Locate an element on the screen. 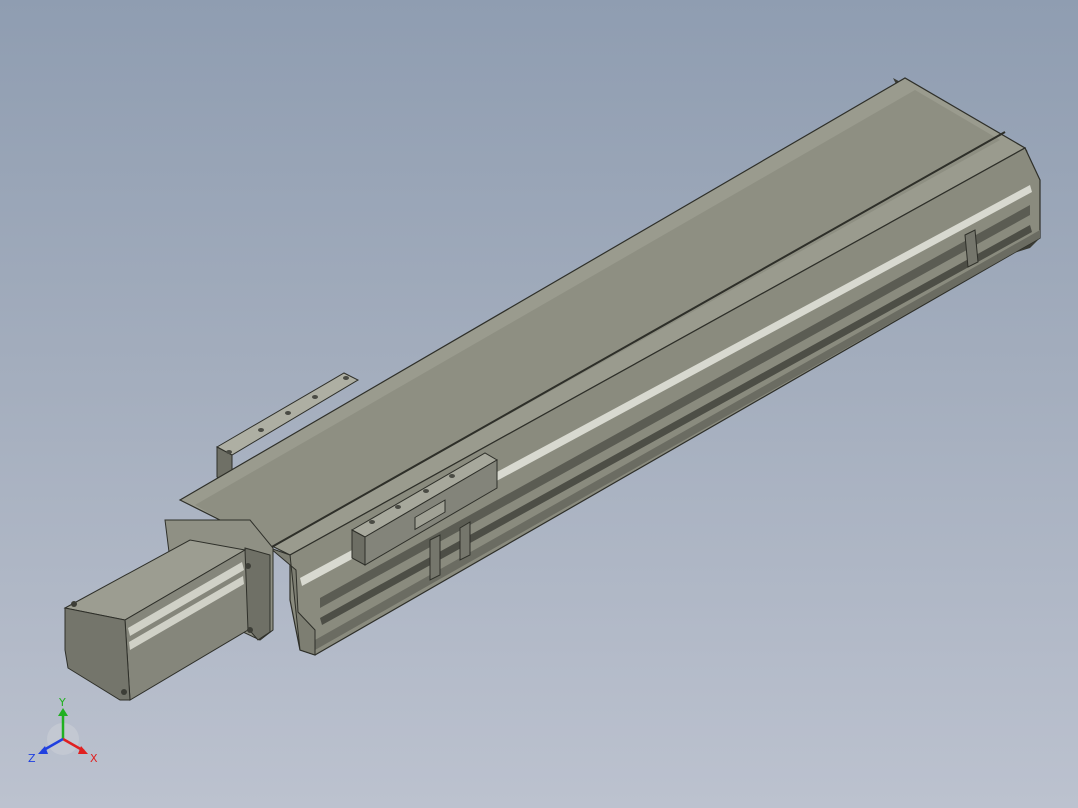  coordinate-triad: Y X Z is located at coordinates (67, 730).